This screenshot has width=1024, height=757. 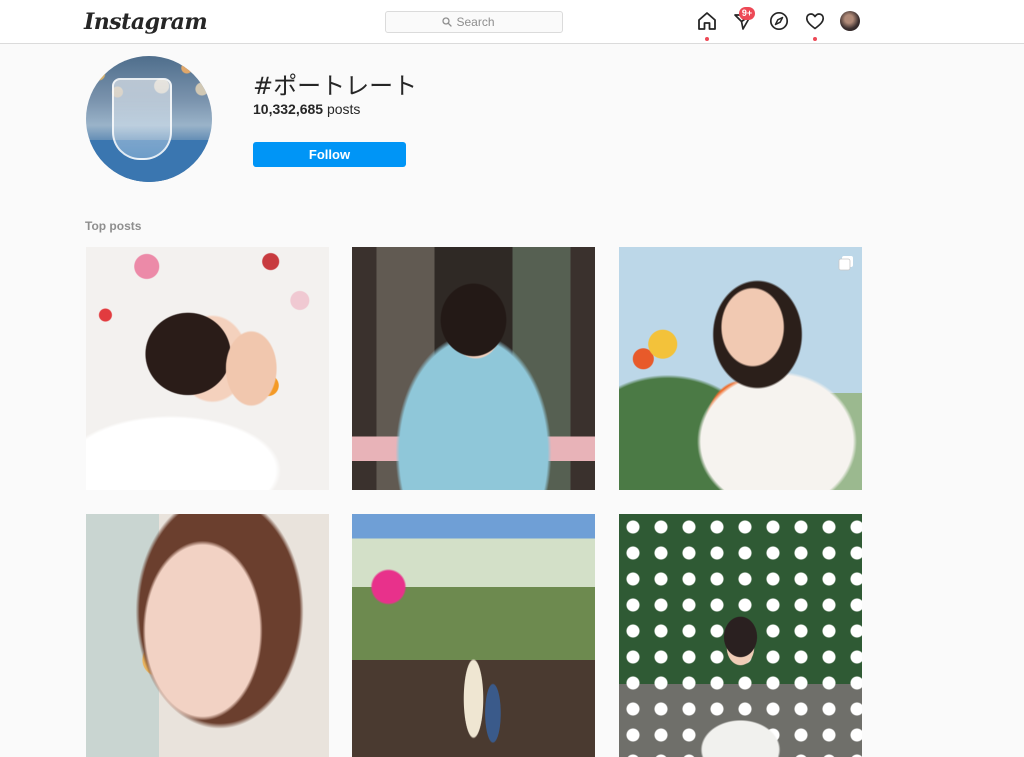 What do you see at coordinates (446, 22) in the screenshot?
I see `search-icon` at bounding box center [446, 22].